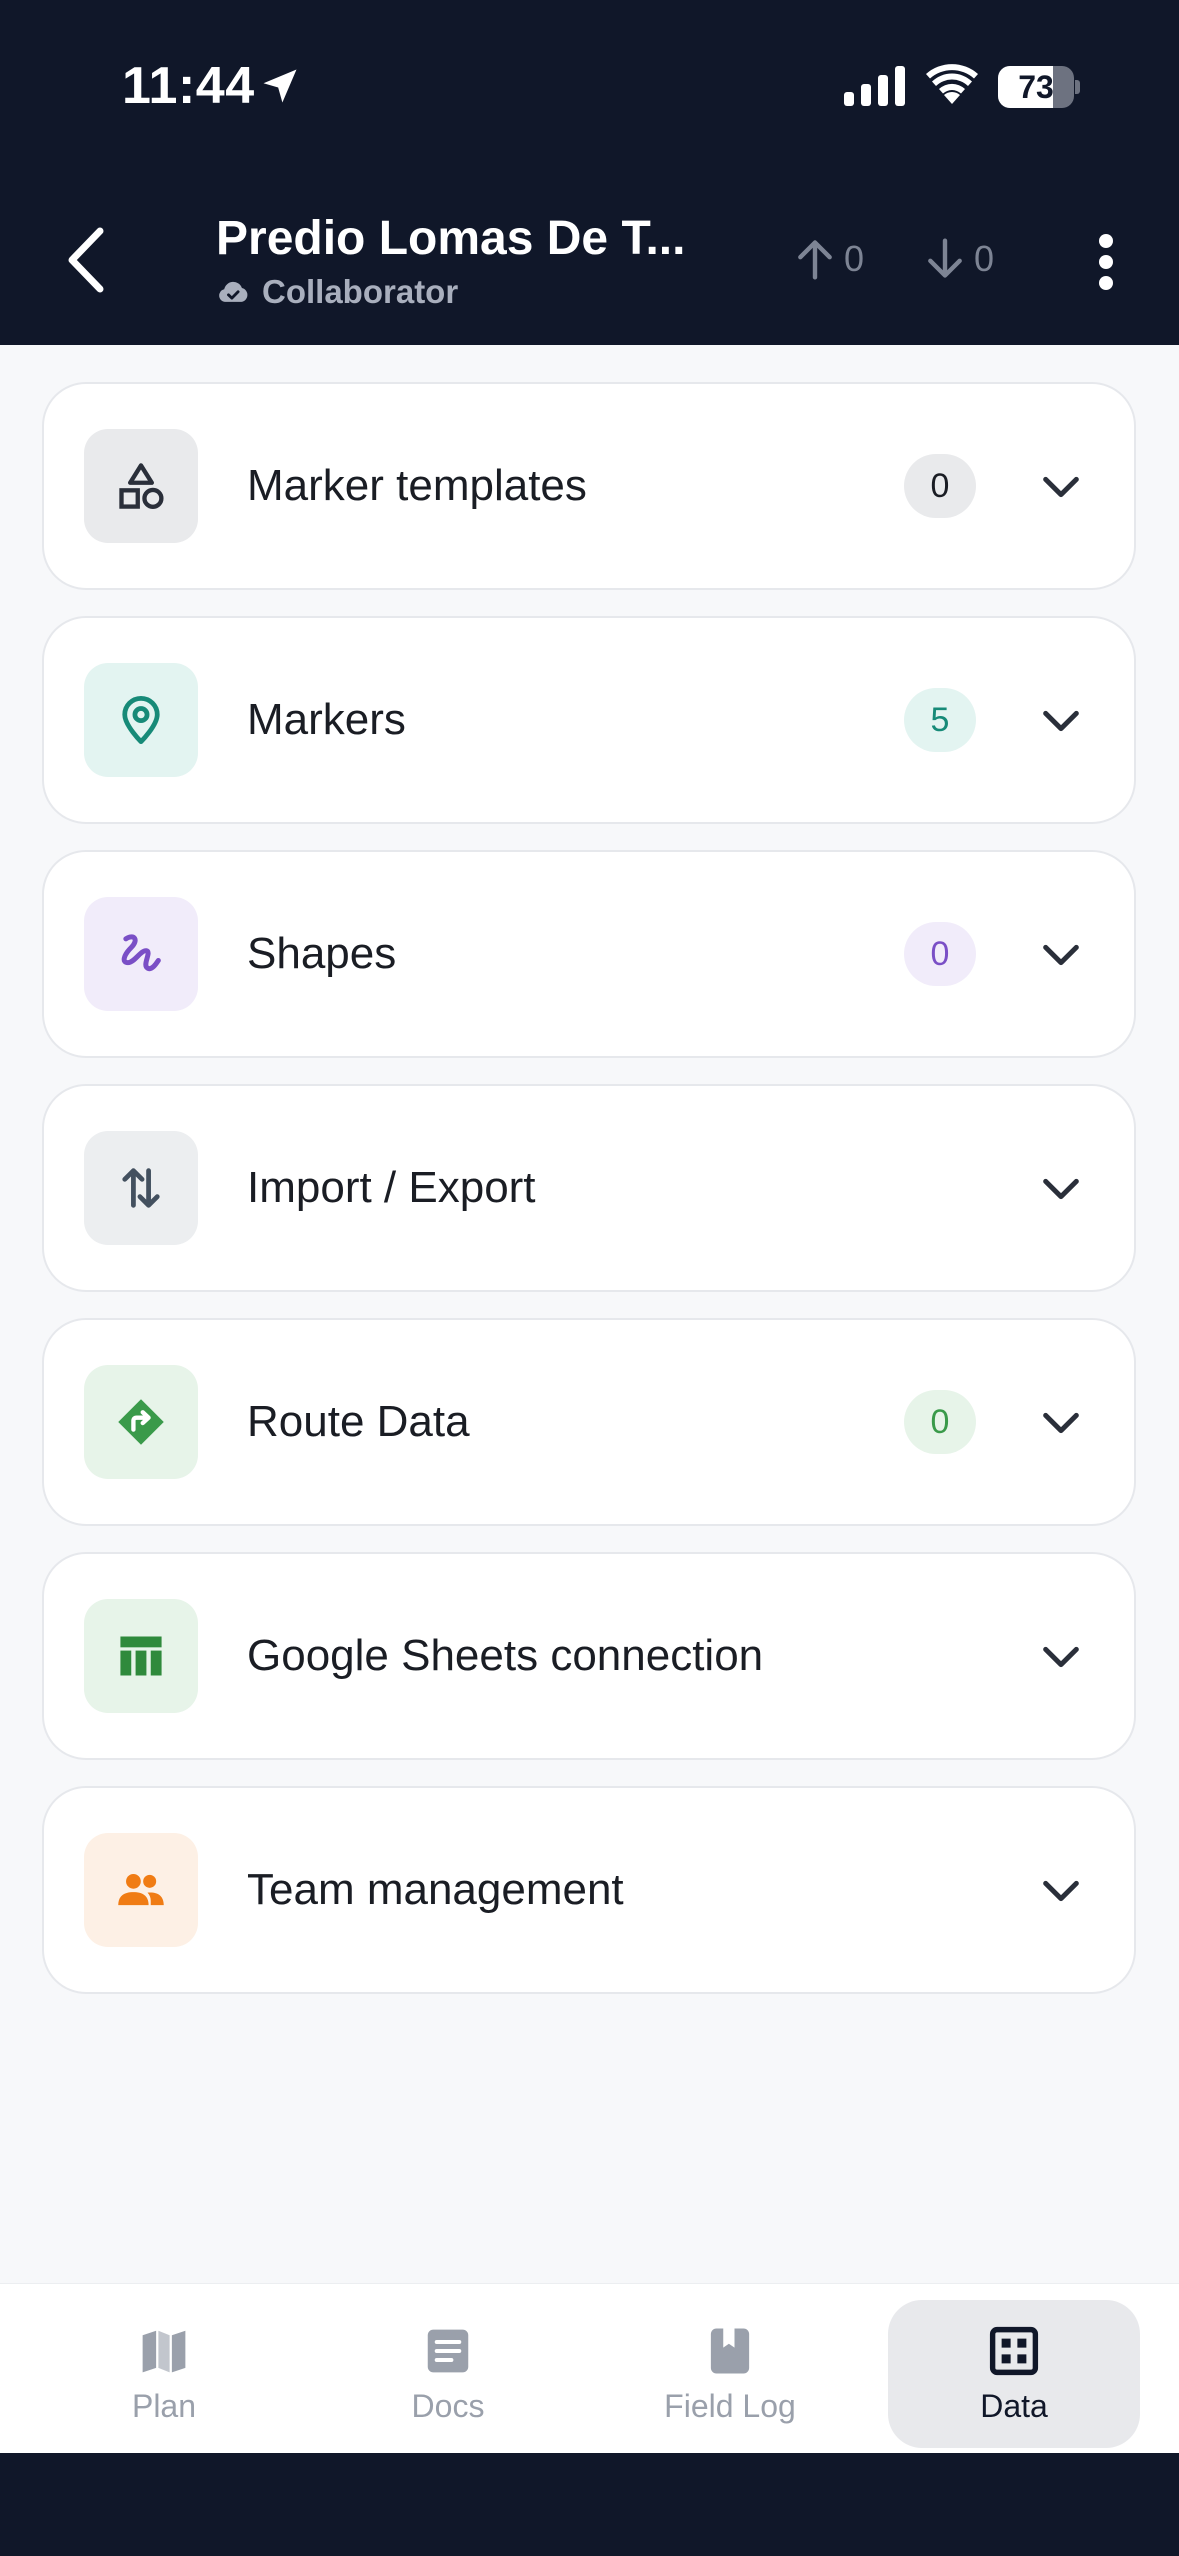 This screenshot has height=2556, width=1179. What do you see at coordinates (589, 2368) in the screenshot?
I see `bottom-tab-bar: Plan Docs Field Log Data` at bounding box center [589, 2368].